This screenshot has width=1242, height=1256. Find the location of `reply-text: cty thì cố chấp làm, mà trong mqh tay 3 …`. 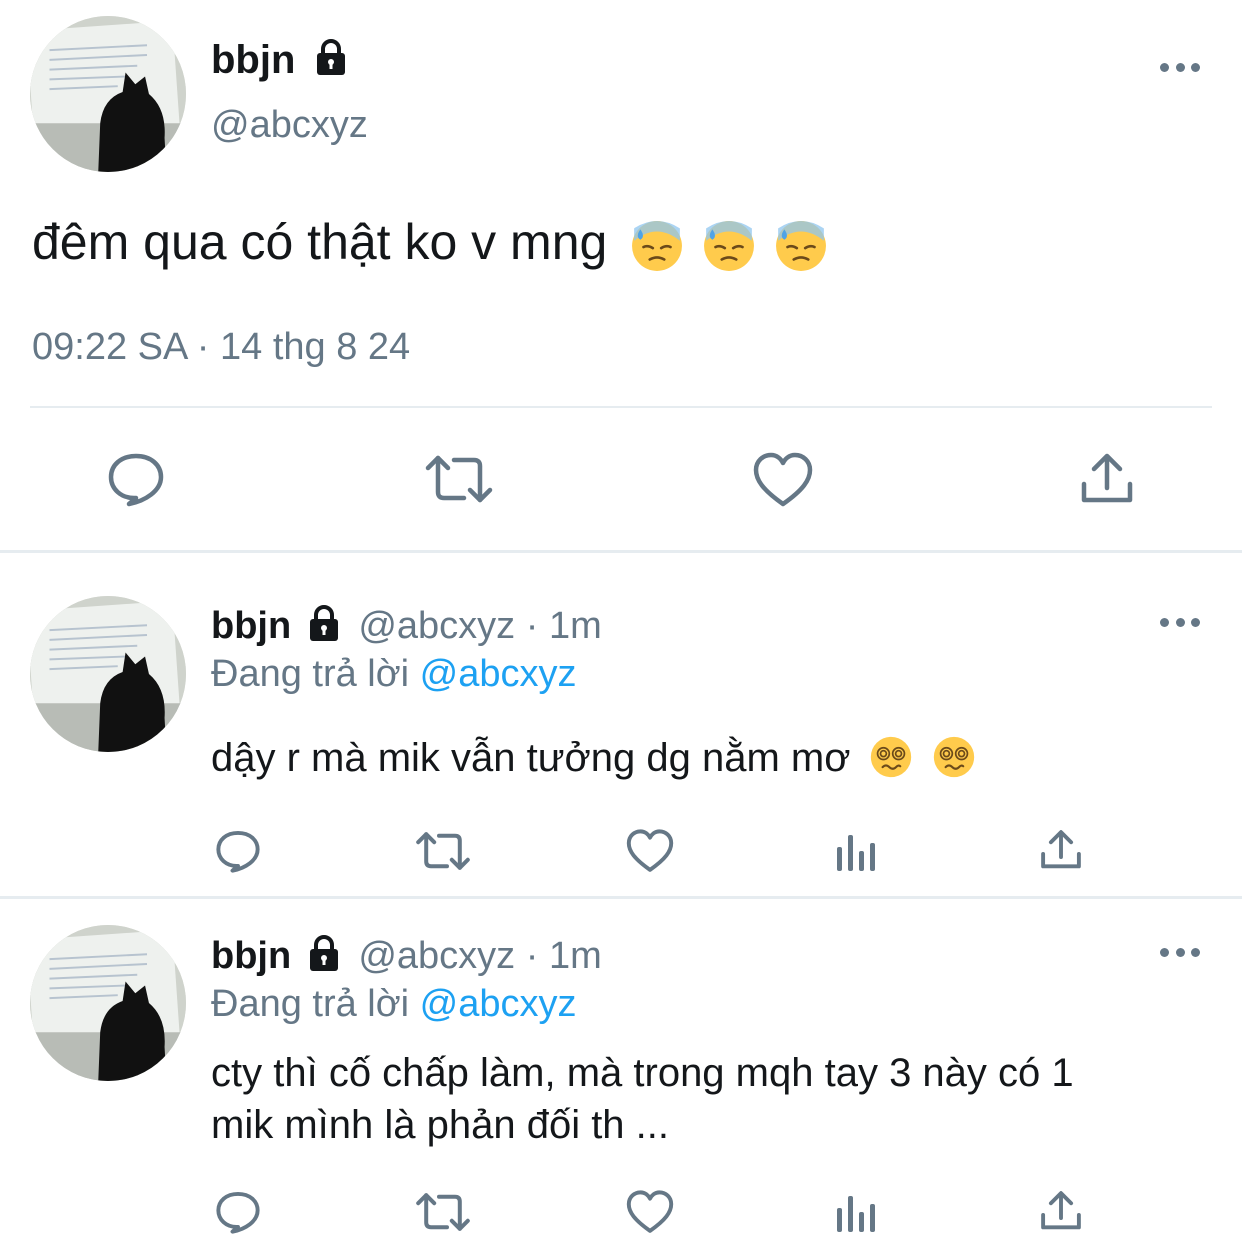

reply-text: cty thì cố chấp làm, mà trong mqh tay 3 … is located at coordinates (642, 1099).